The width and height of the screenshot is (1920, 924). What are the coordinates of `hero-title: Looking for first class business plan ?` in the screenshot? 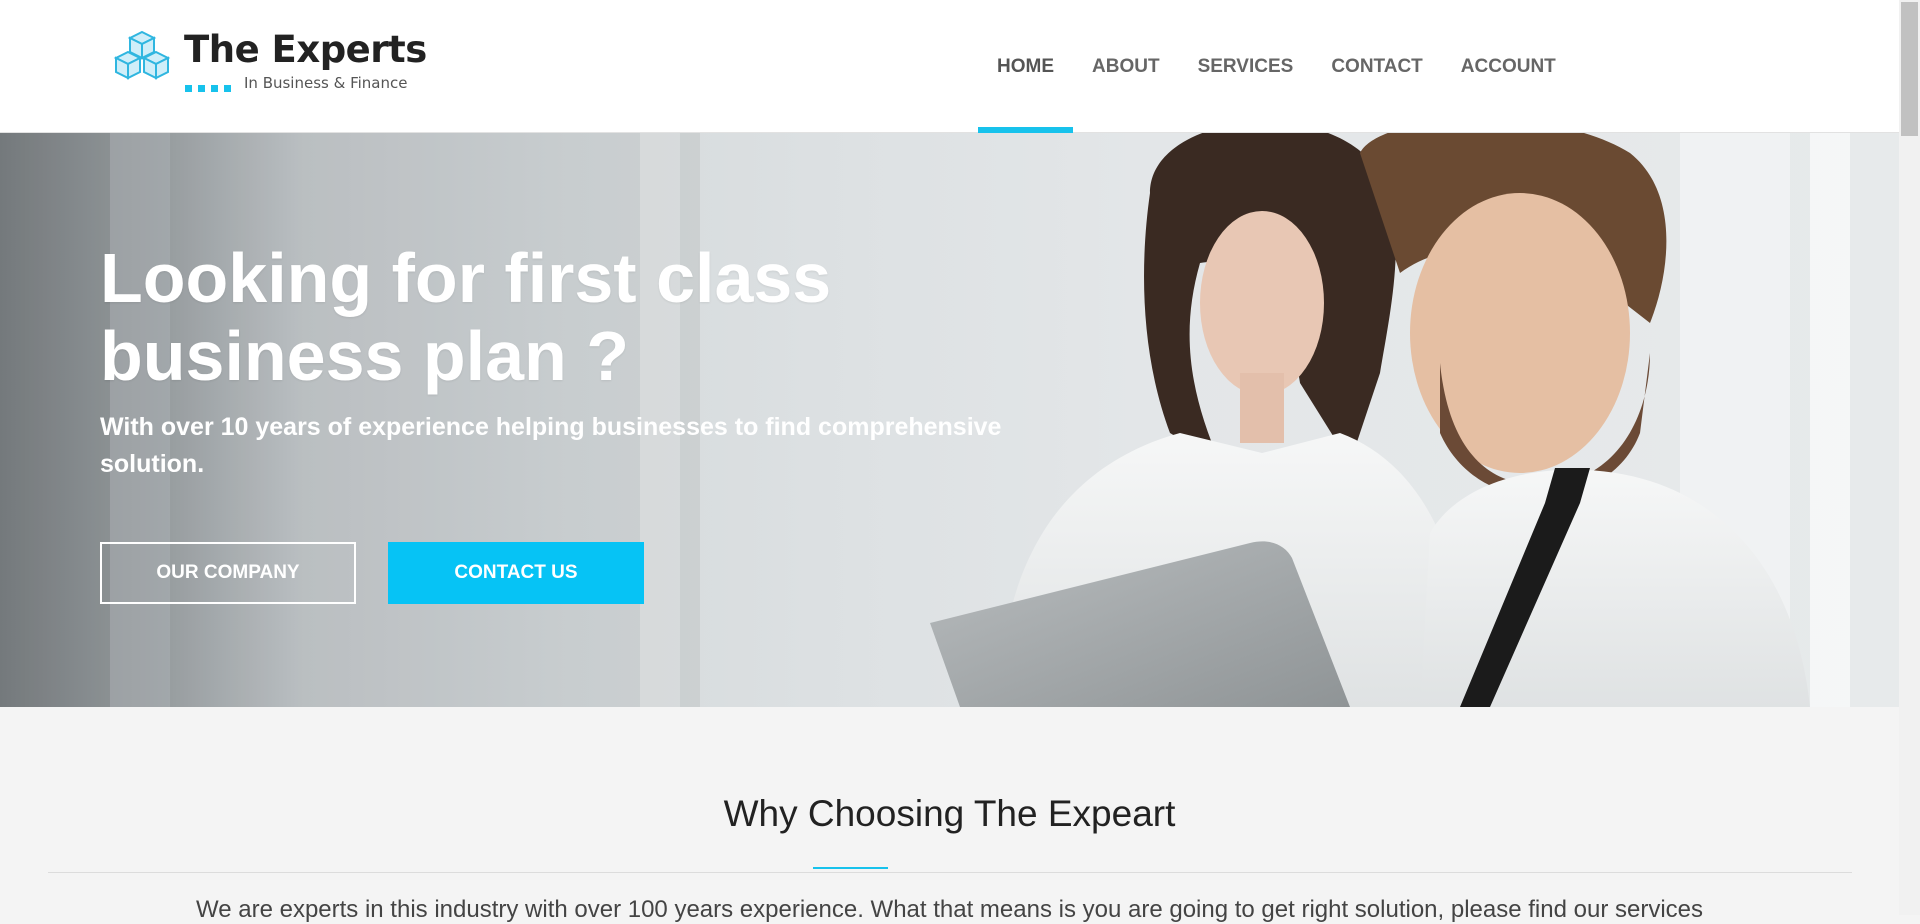 It's located at (550, 317).